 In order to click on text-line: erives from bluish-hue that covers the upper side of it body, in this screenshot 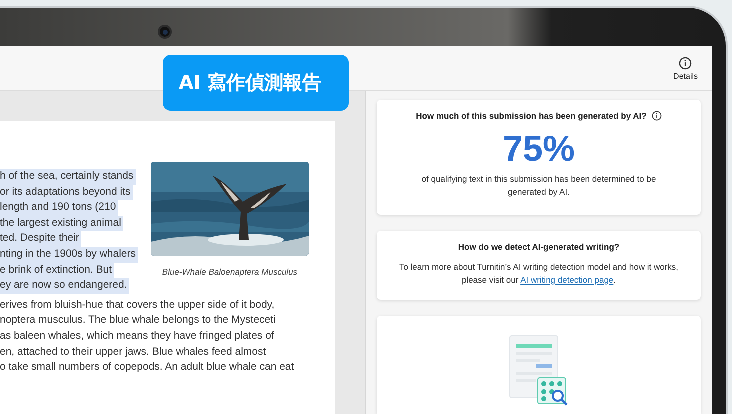, I will do `click(138, 305)`.